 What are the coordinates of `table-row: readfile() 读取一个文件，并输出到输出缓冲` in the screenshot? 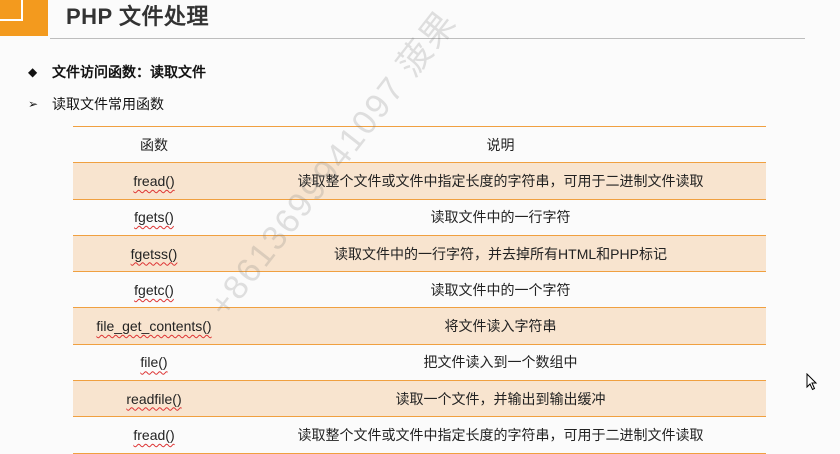 It's located at (419, 398).